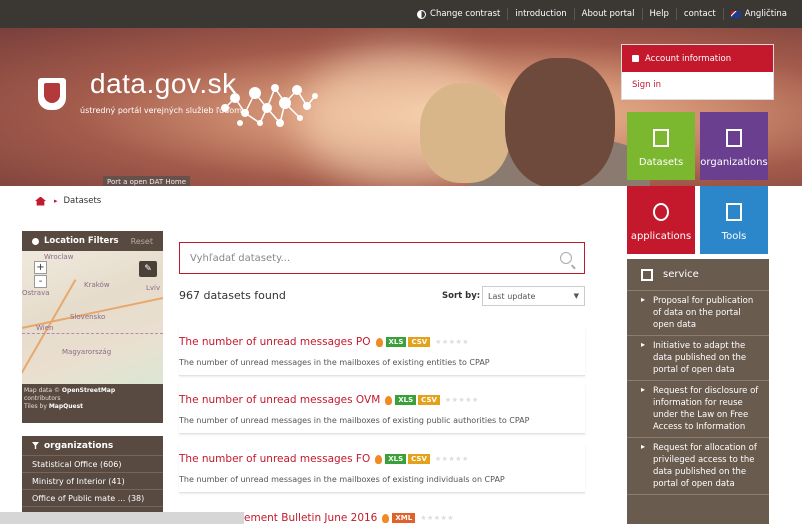  What do you see at coordinates (734, 236) in the screenshot?
I see `tile-tools-label: Tools` at bounding box center [734, 236].